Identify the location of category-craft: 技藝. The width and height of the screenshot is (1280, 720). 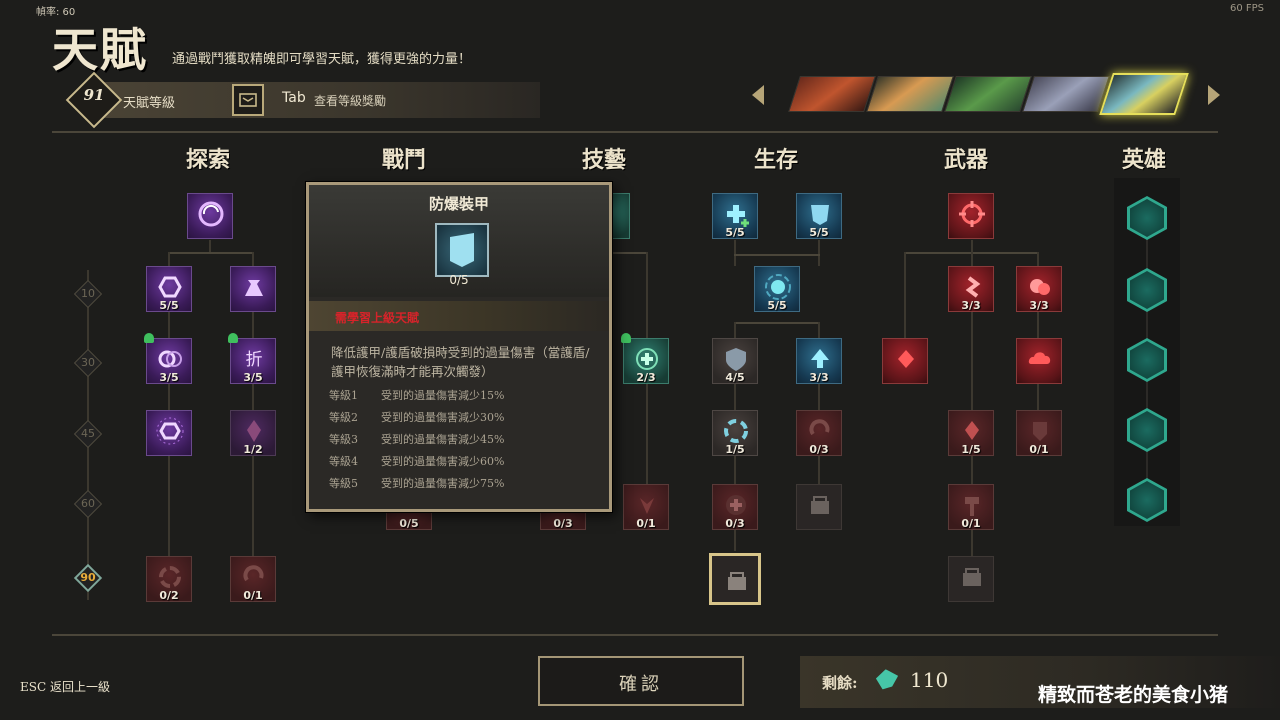
(604, 160).